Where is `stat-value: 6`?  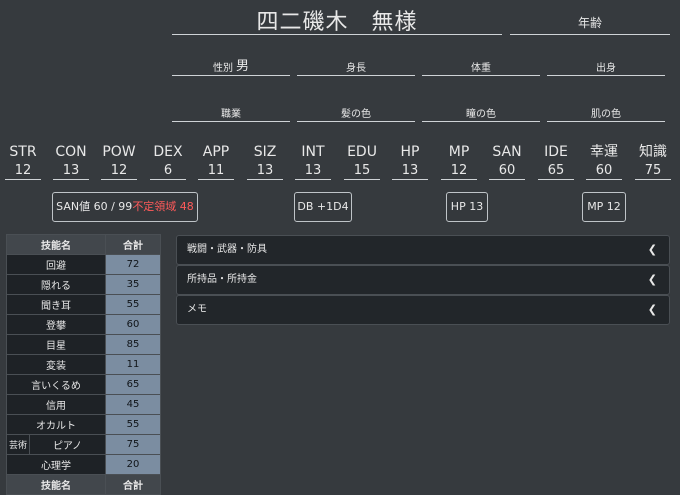
stat-value: 6 is located at coordinates (168, 171).